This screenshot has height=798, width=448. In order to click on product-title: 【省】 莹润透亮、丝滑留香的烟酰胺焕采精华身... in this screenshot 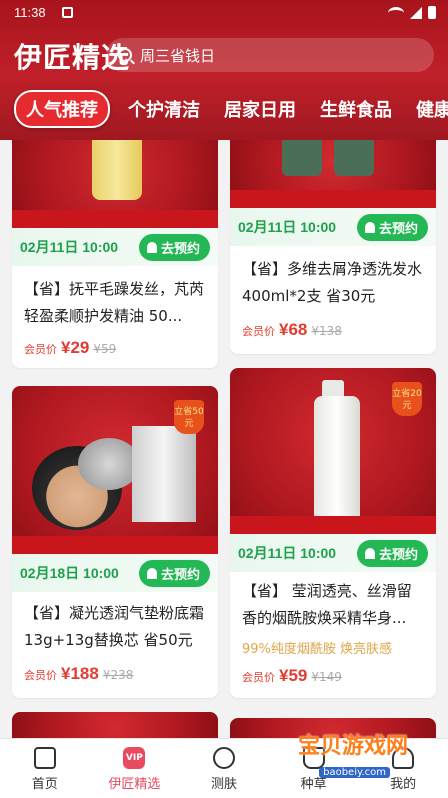, I will do `click(327, 604)`.